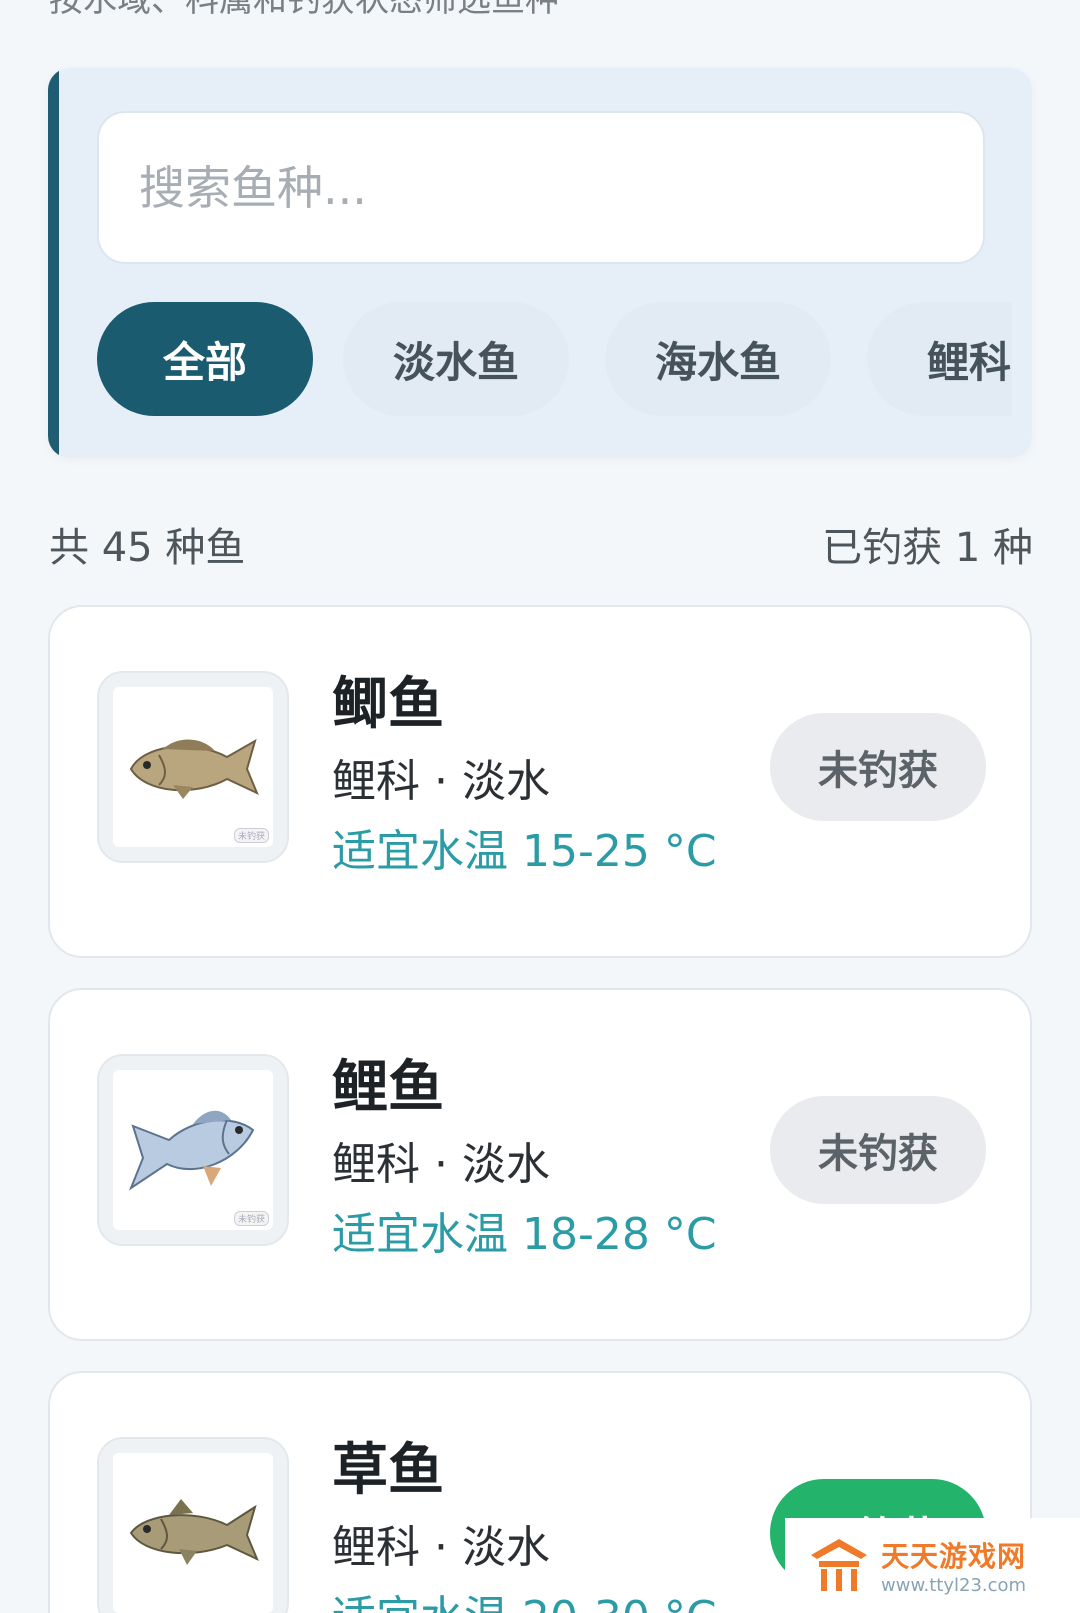  Describe the element at coordinates (939, 359) in the screenshot. I see `chip-carp-family: 鲤科` at that location.